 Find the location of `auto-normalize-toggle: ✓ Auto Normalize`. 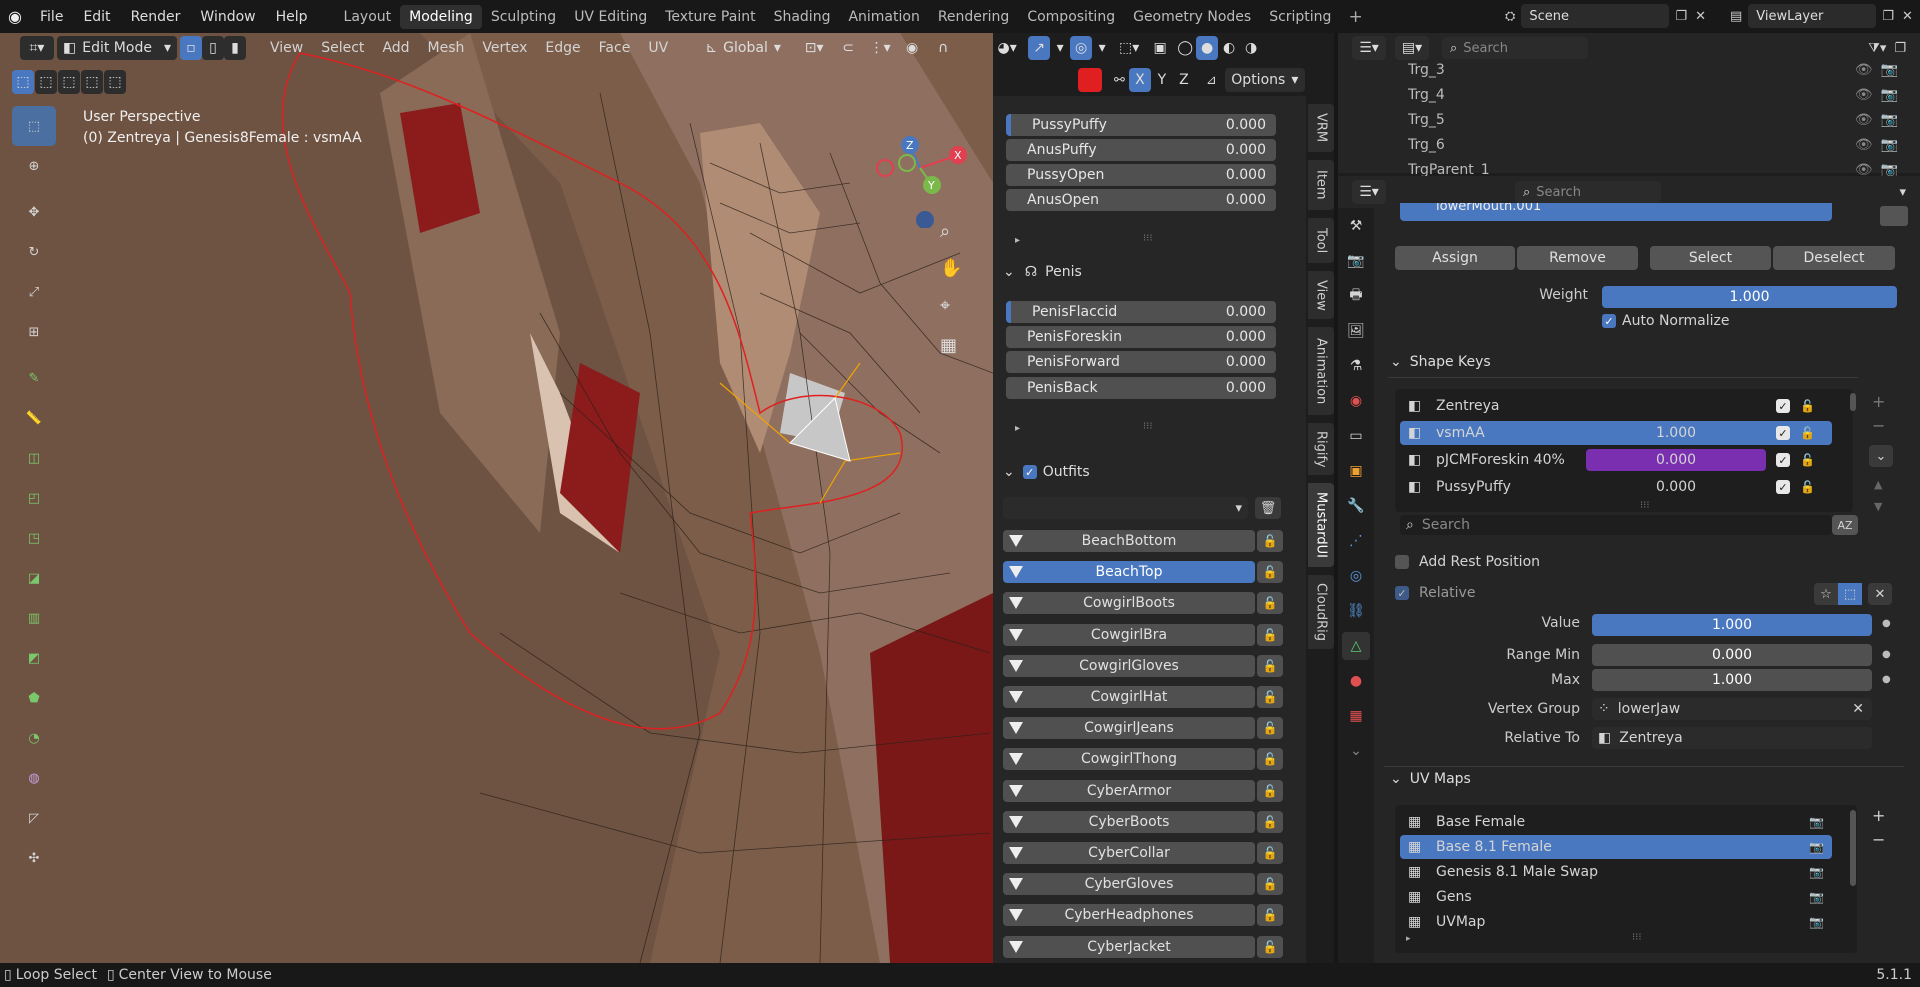

auto-normalize-toggle: ✓ Auto Normalize is located at coordinates (1665, 321).